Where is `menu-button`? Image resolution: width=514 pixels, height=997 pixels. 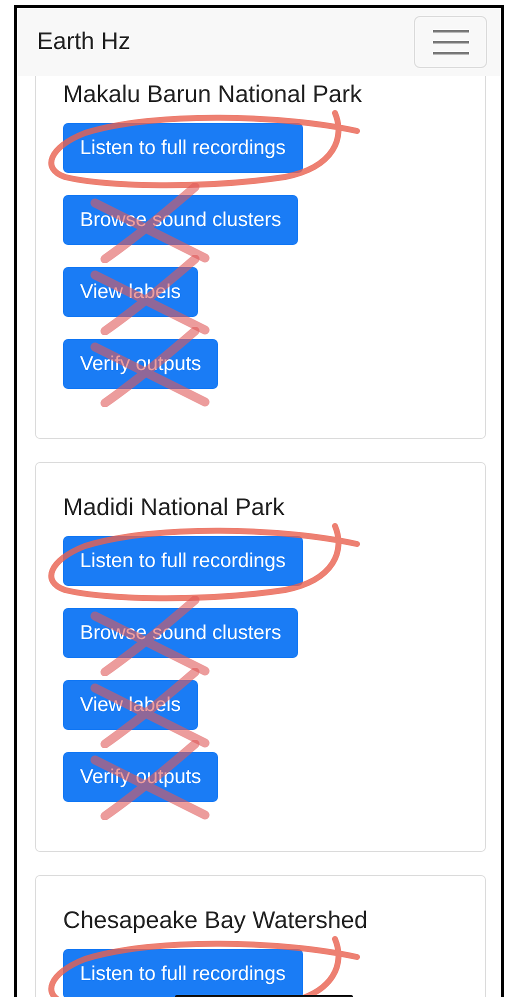
menu-button is located at coordinates (450, 42).